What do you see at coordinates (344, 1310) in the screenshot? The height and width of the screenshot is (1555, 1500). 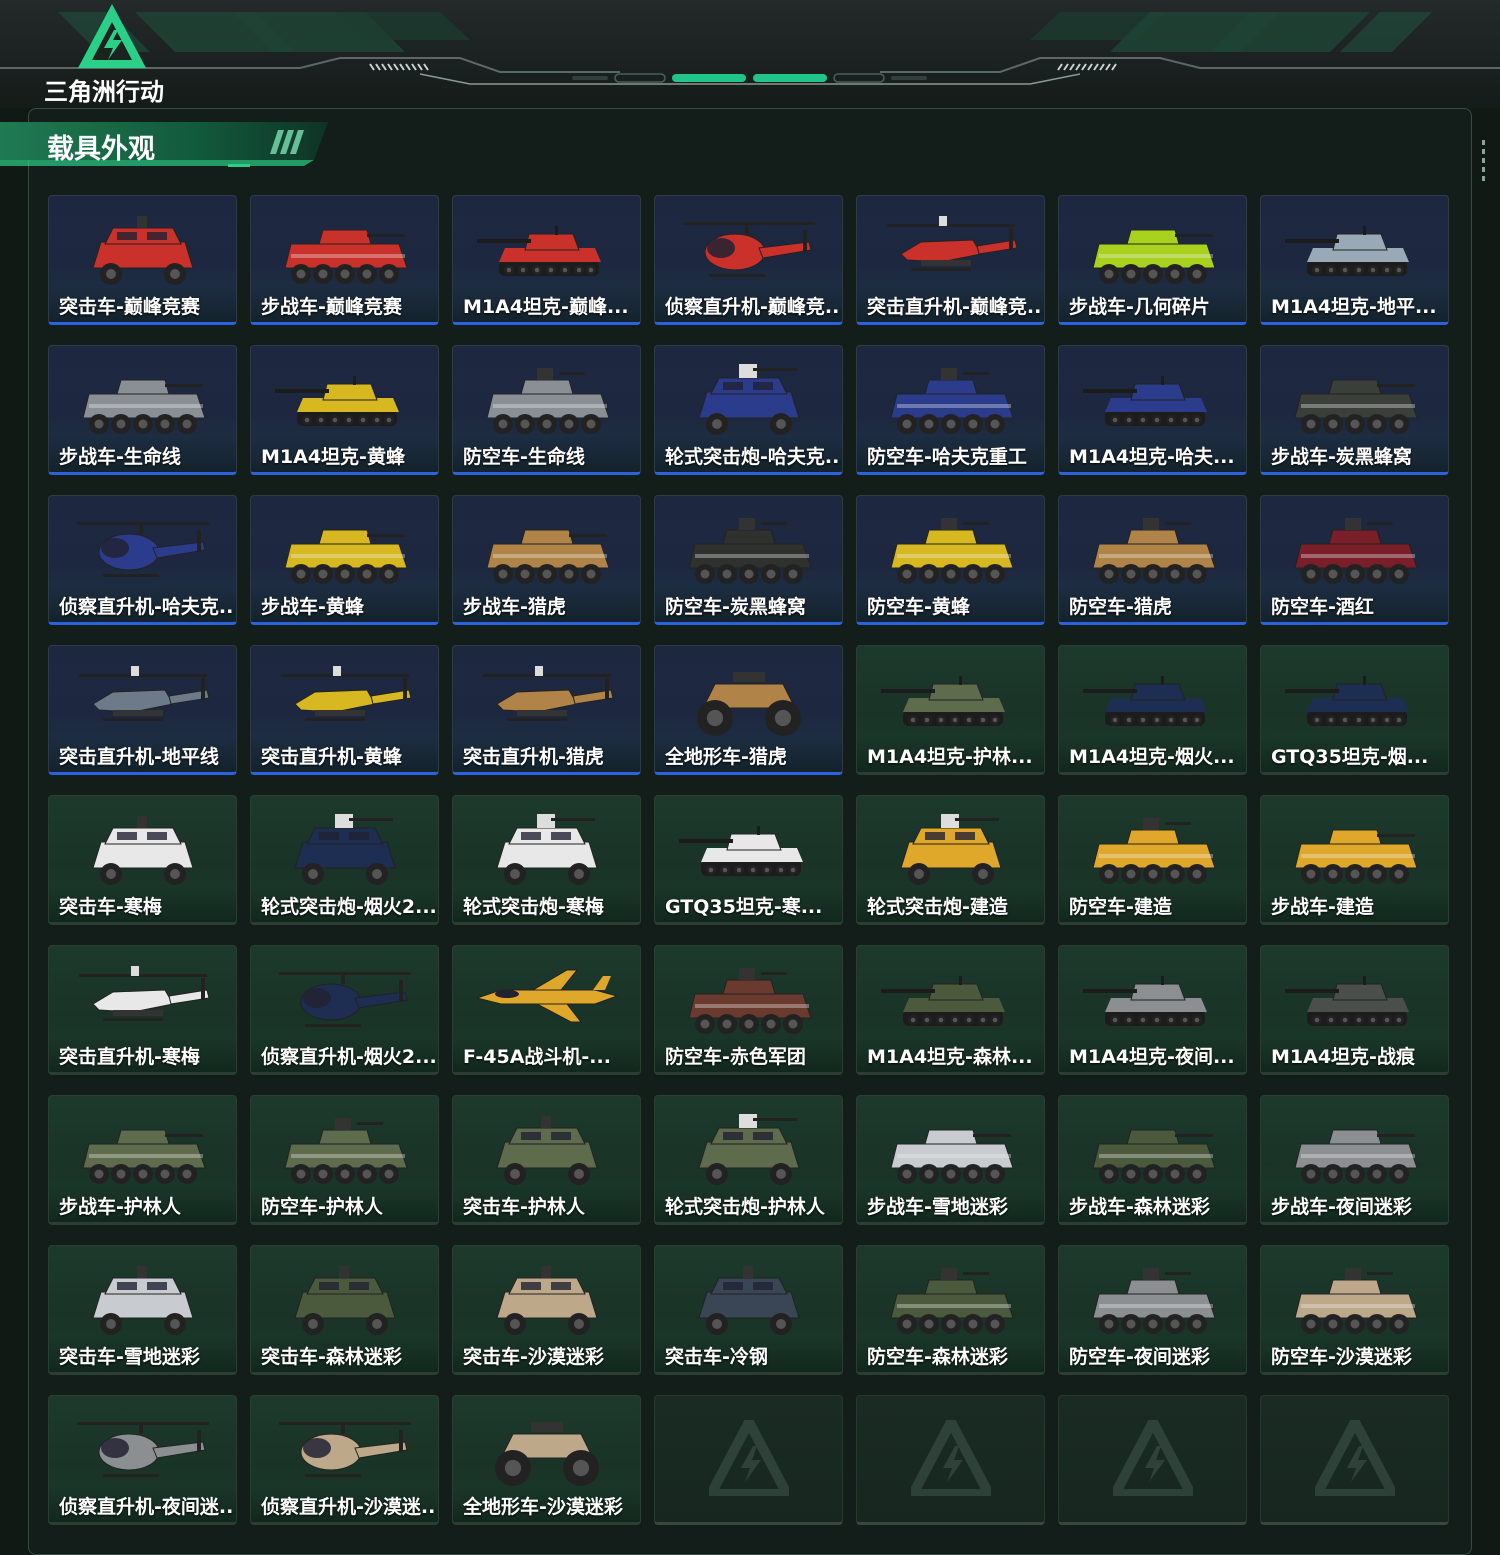 I see `vehicle-skin-card: 突击车-森林迷彩` at bounding box center [344, 1310].